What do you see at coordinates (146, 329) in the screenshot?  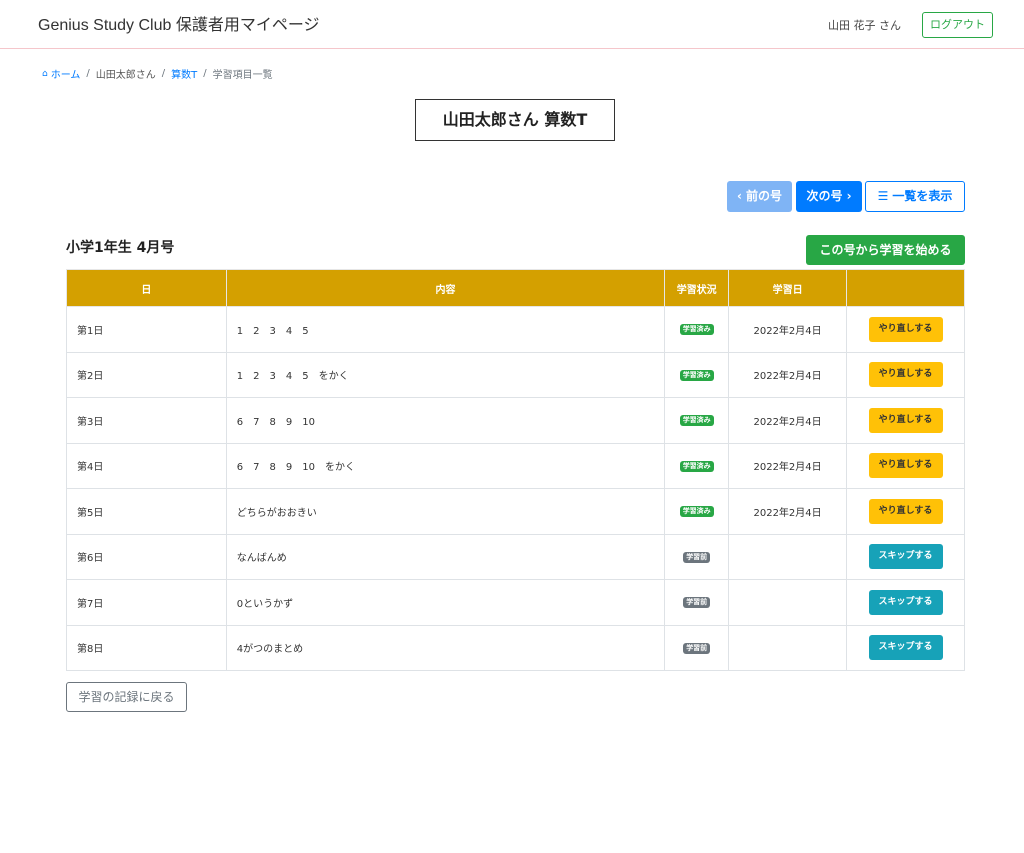 I see `day-cell: 第1日` at bounding box center [146, 329].